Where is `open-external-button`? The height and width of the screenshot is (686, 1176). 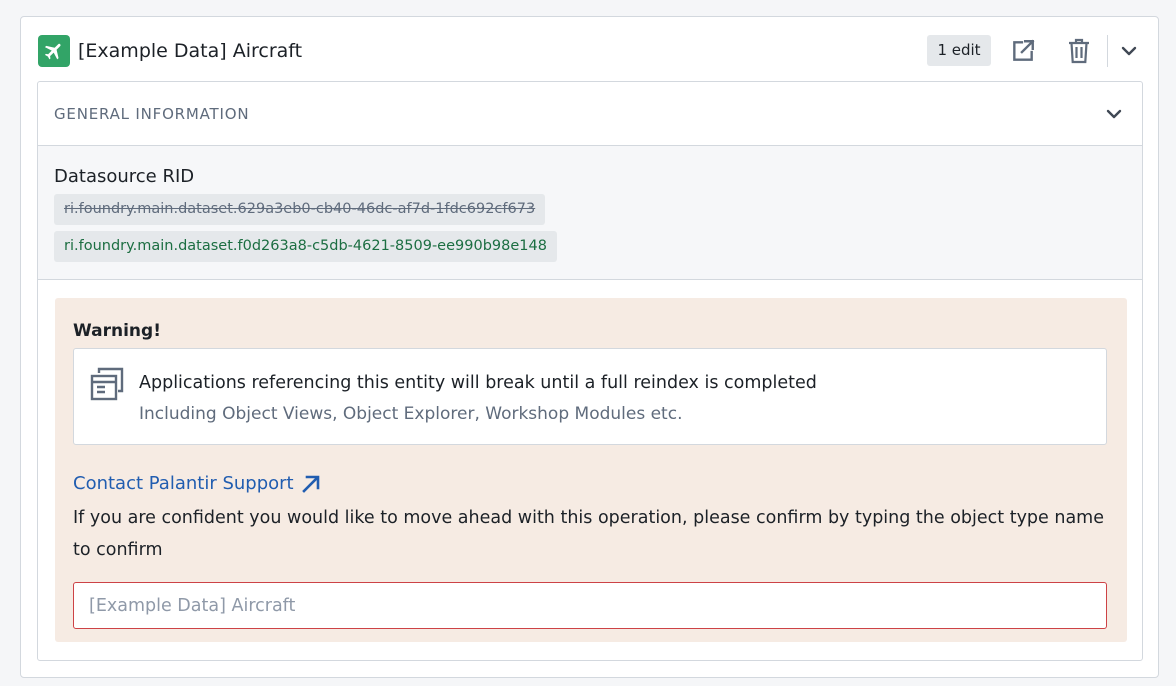 open-external-button is located at coordinates (1023, 51).